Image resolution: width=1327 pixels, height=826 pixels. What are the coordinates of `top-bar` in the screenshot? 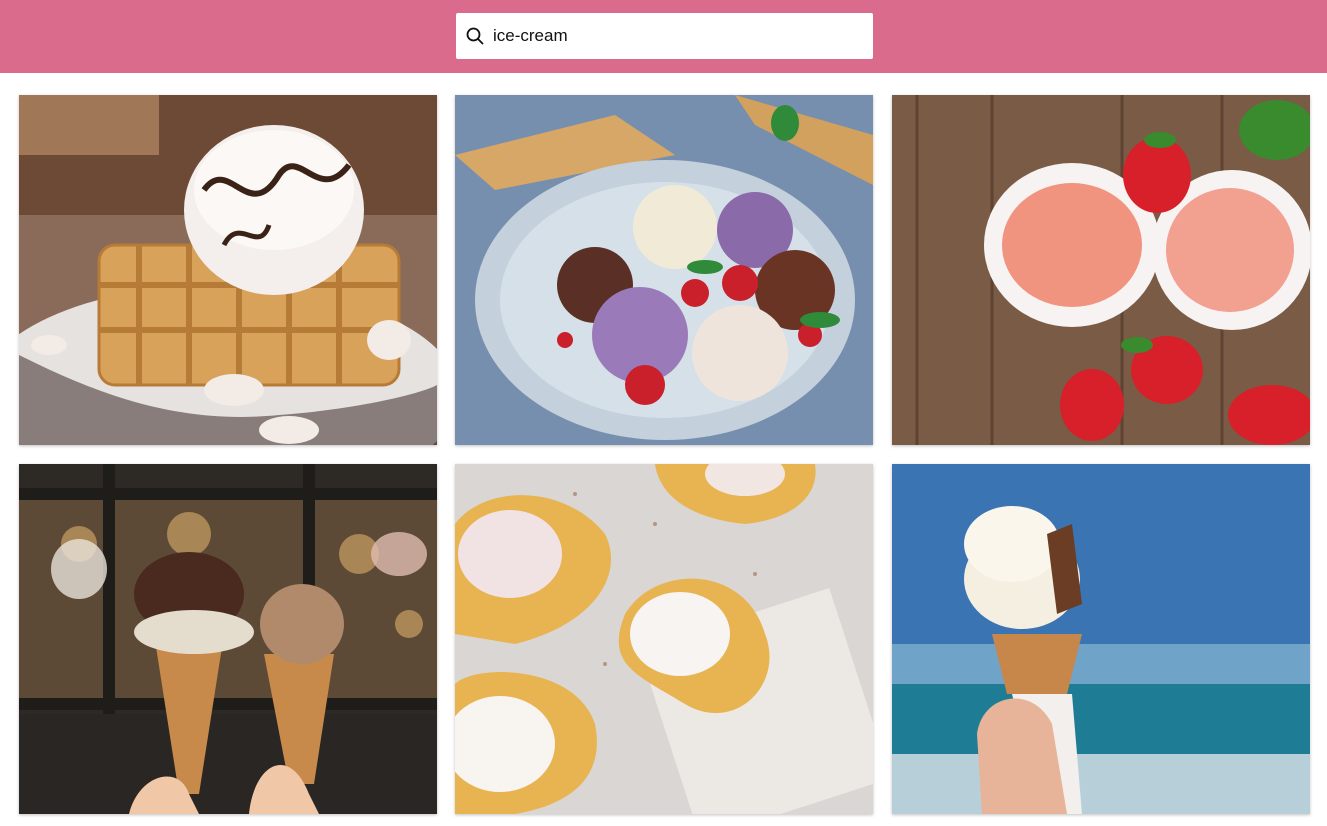 It's located at (663, 36).